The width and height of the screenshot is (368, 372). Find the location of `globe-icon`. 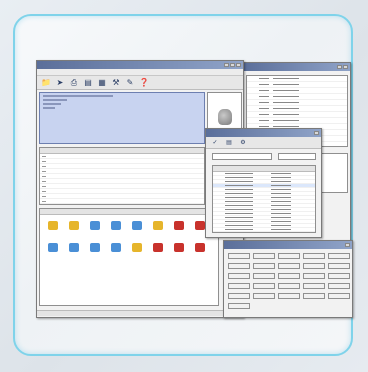

globe-icon is located at coordinates (158, 225).